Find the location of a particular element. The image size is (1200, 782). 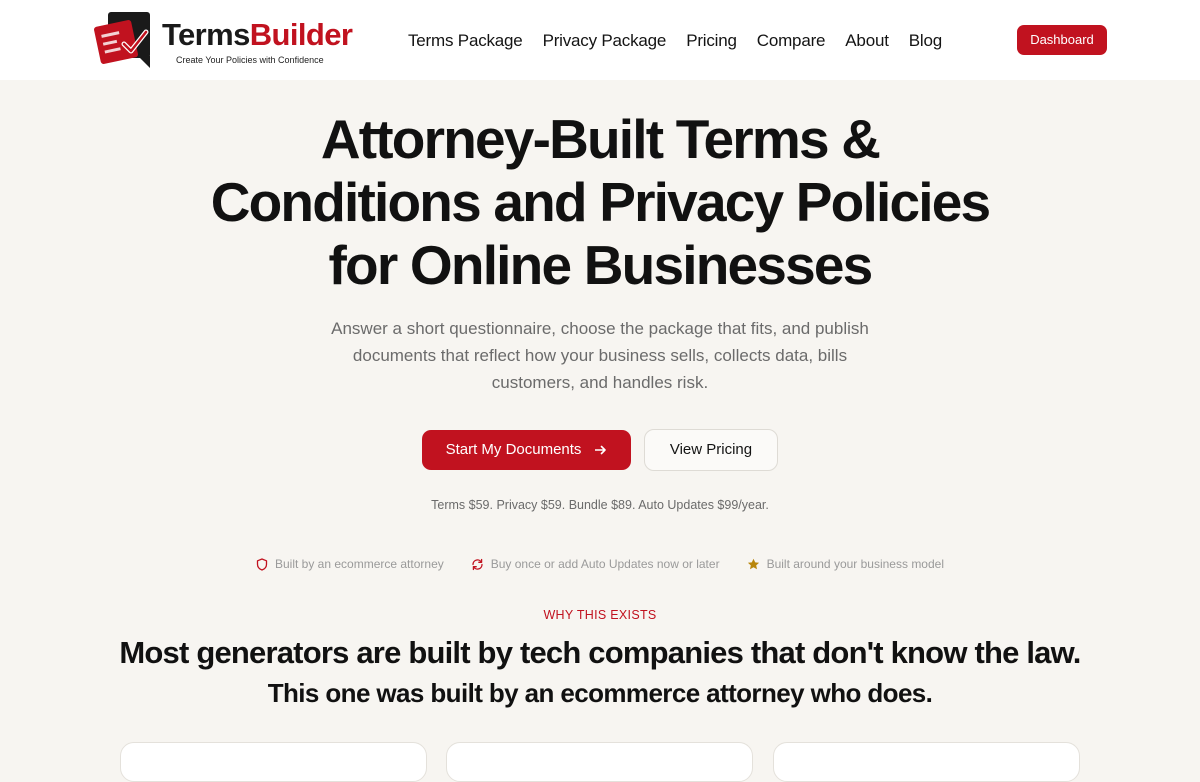

trust-item-label: Built by an ecommerce attorney is located at coordinates (359, 564).